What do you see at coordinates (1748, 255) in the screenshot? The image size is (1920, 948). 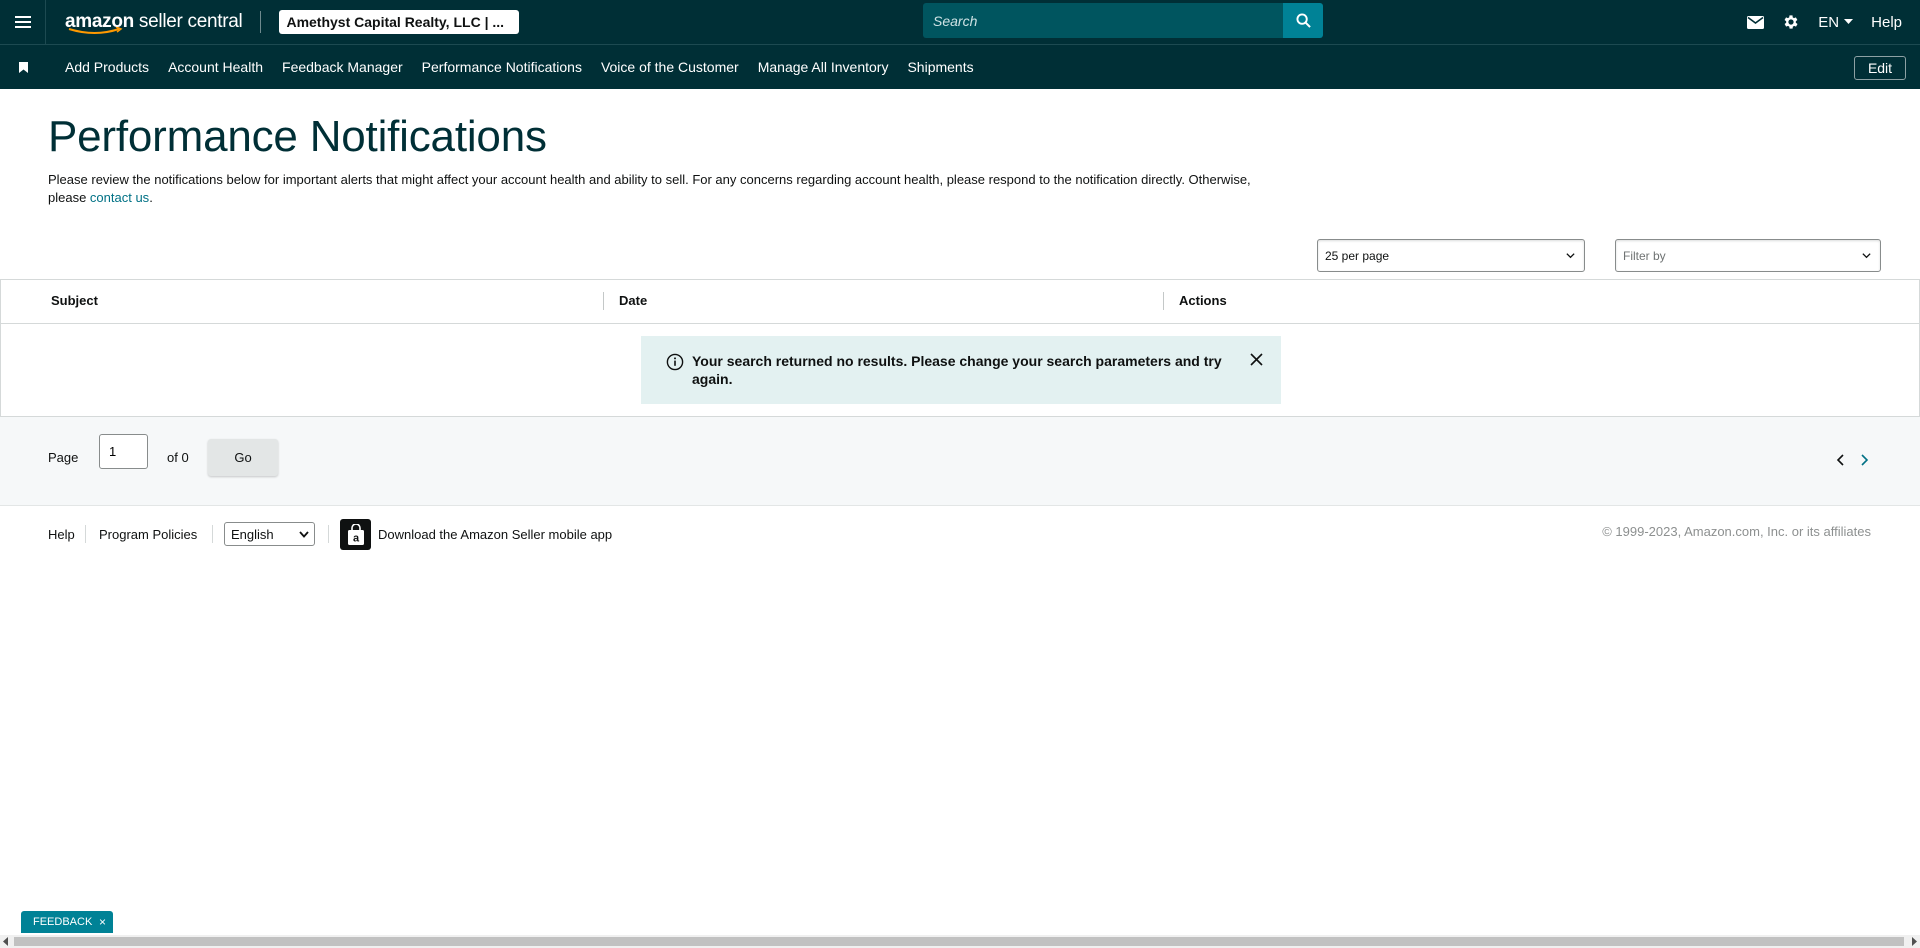 I see `filter-by-select: Filter by` at bounding box center [1748, 255].